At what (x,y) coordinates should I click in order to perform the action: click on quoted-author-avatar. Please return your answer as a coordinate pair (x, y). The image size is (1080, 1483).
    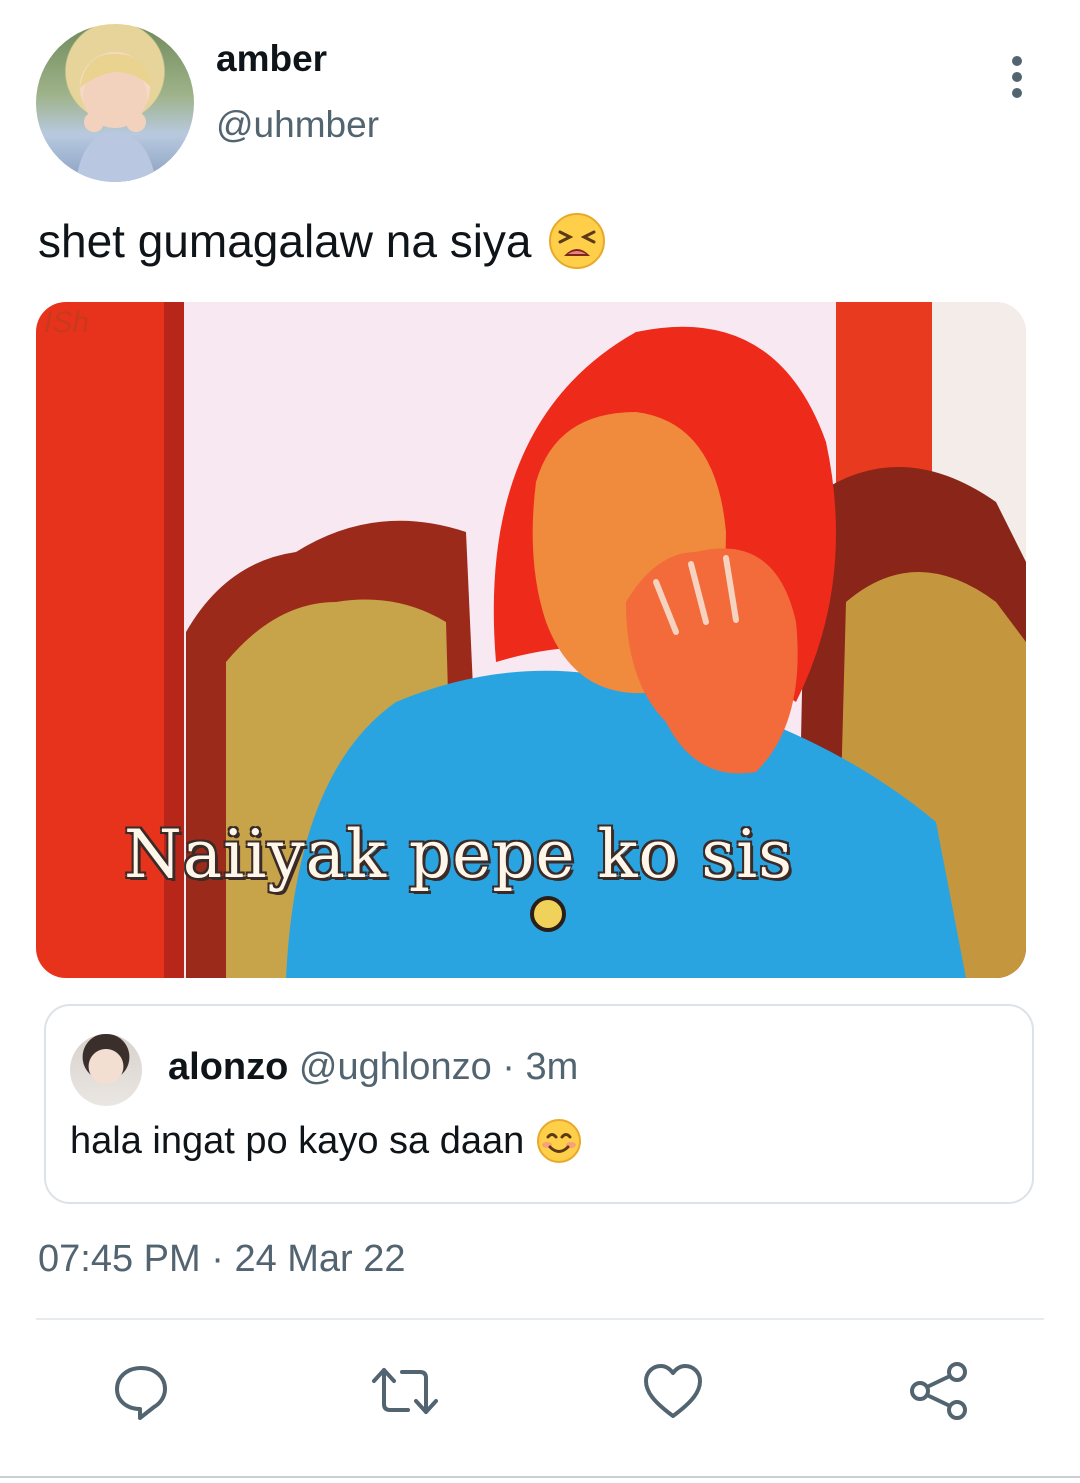
    Looking at the image, I should click on (106, 1070).